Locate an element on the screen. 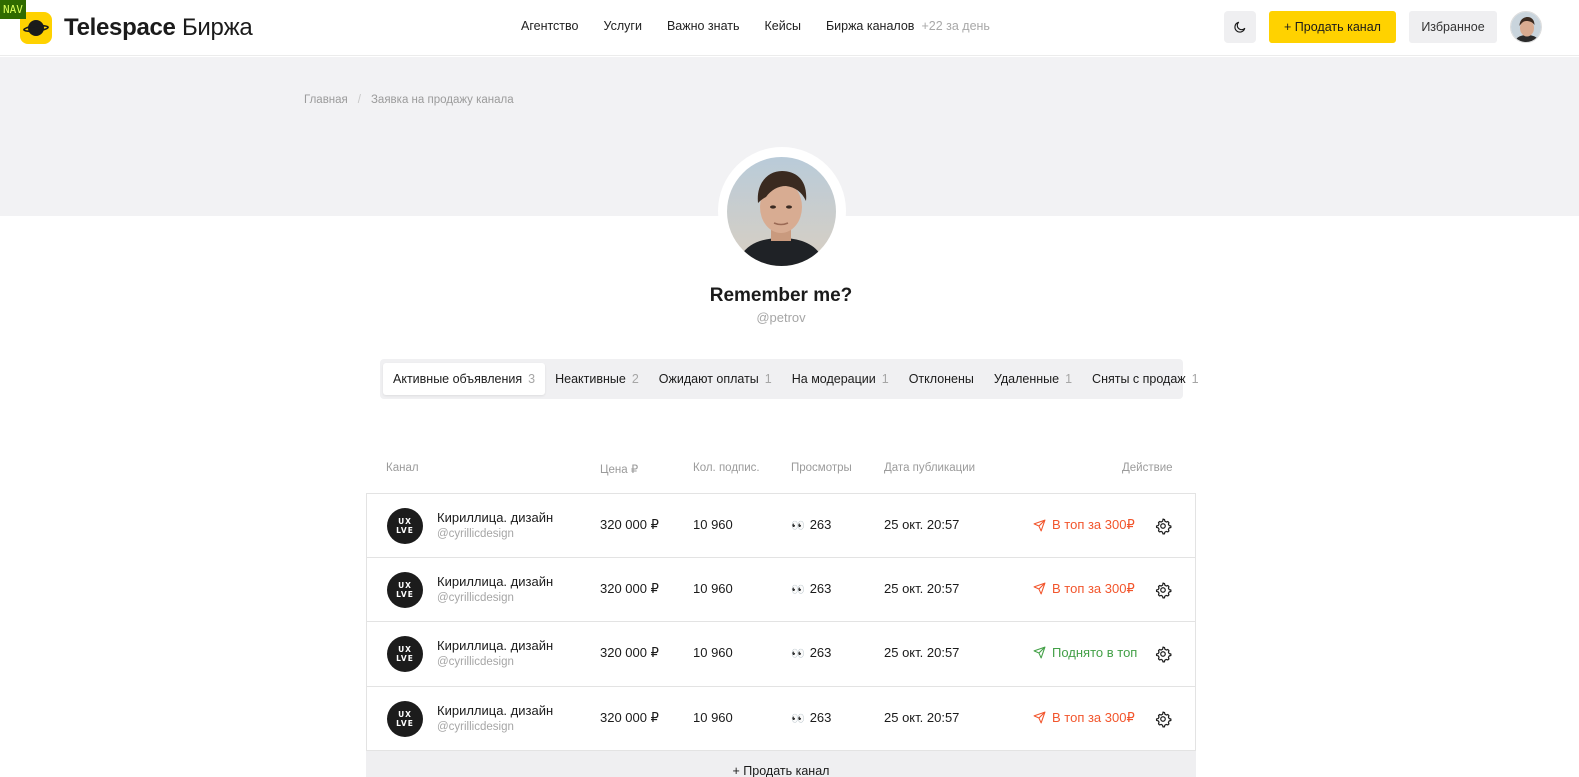  column-header-channel: Канал is located at coordinates (402, 468).